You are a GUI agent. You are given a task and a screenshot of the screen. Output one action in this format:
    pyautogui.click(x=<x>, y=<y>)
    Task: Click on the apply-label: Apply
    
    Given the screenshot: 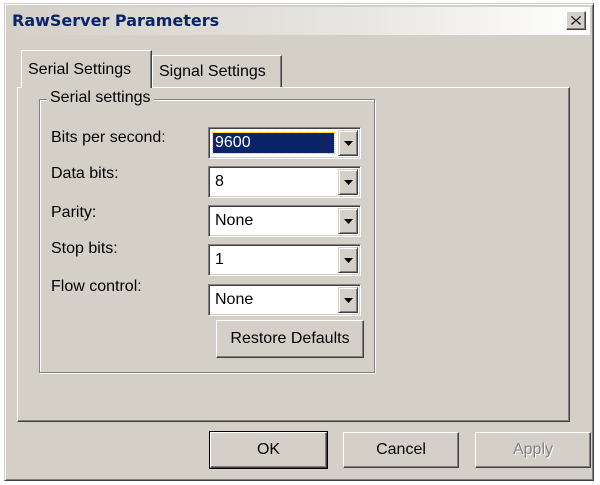 What is the action you would take?
    pyautogui.click(x=533, y=449)
    